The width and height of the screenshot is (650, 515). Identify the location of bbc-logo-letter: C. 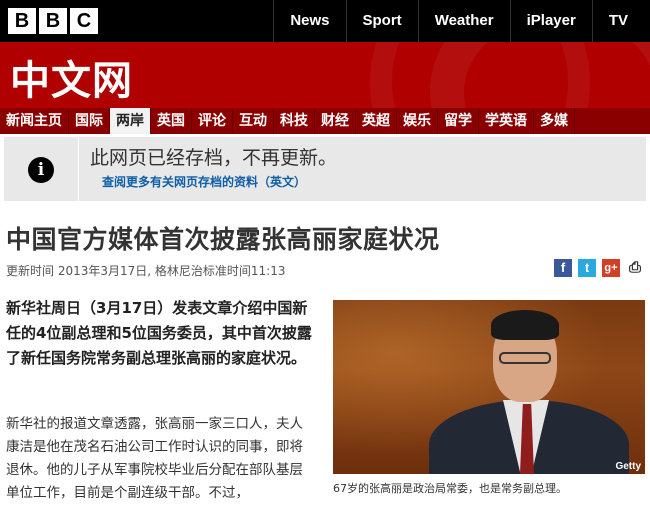
(84, 21).